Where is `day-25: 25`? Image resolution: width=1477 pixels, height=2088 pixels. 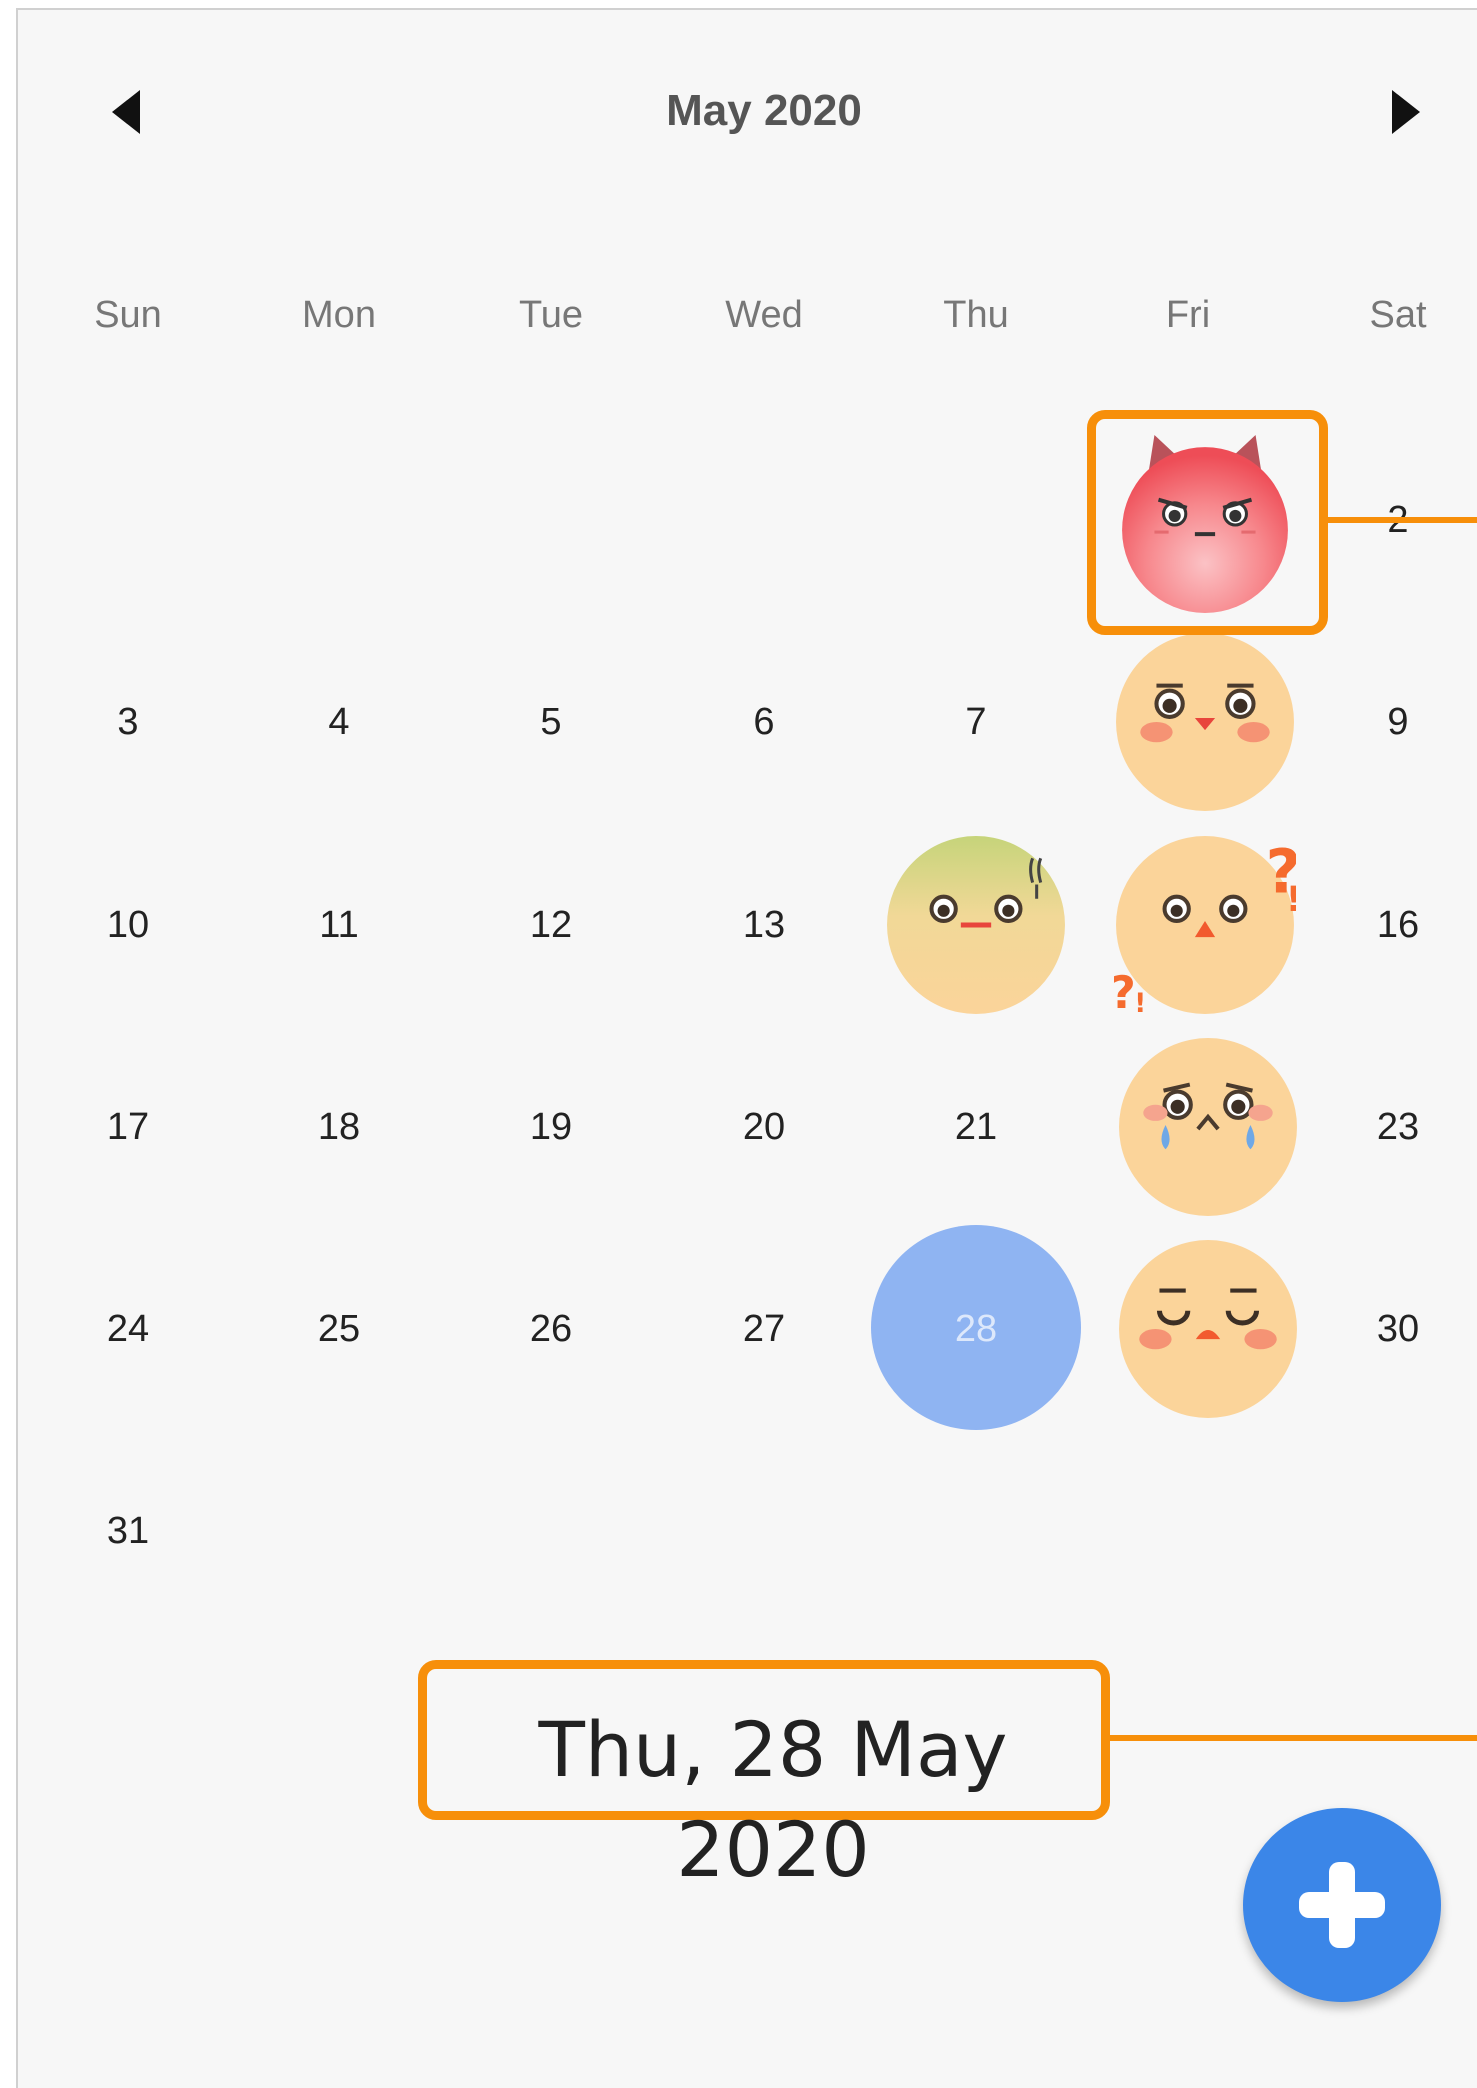
day-25: 25 is located at coordinates (339, 1329).